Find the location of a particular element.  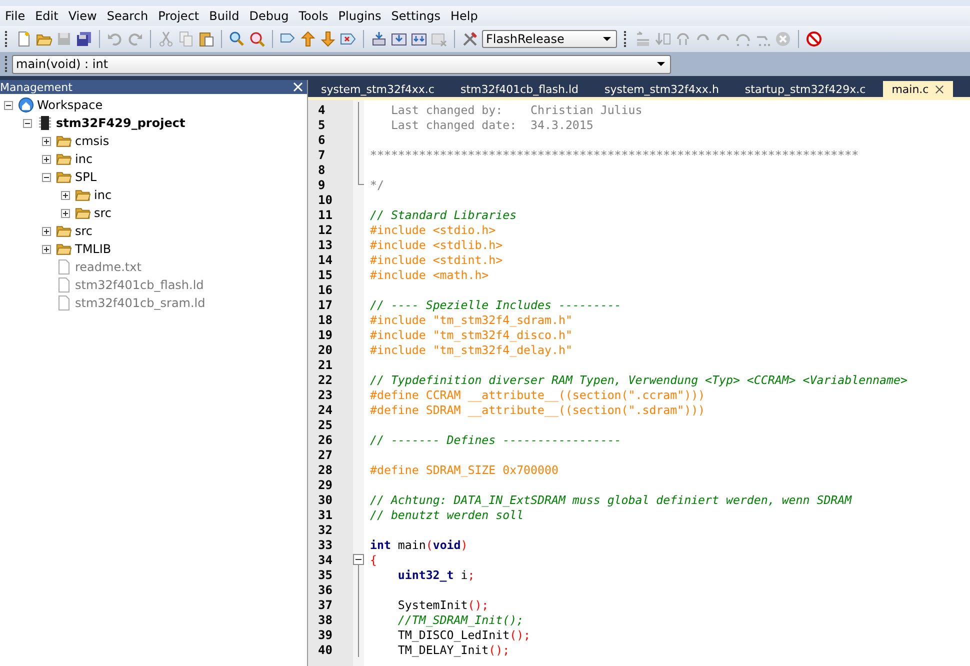

line-number: 25 is located at coordinates (325, 425).